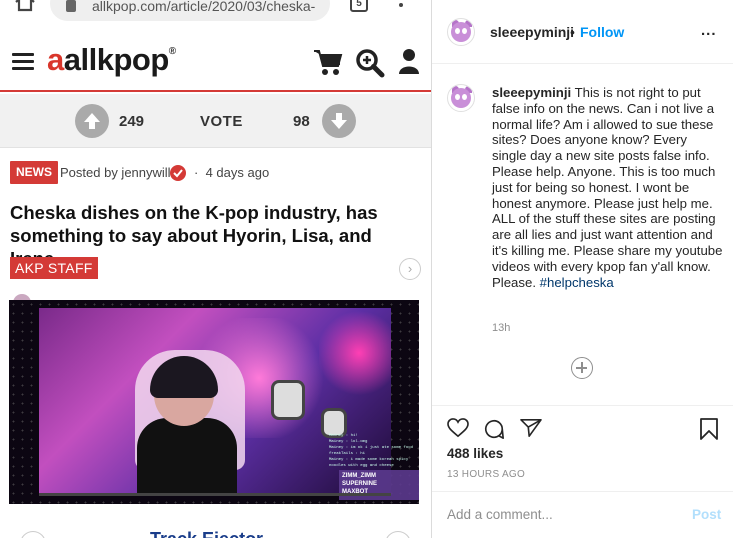 The image size is (733, 538). I want to click on browser-toolbar: allkpop.com/article/2020/03/cheska- 5, so click(215, 14).